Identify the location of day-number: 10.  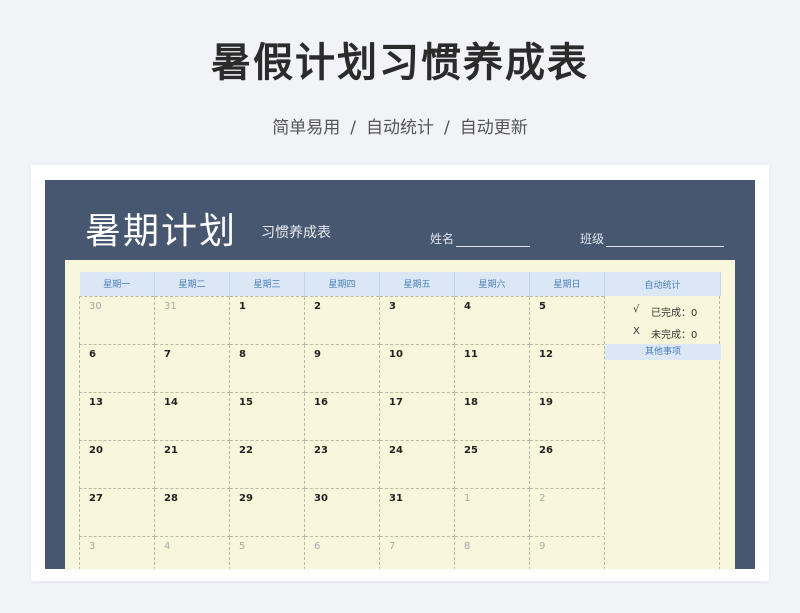
(396, 354).